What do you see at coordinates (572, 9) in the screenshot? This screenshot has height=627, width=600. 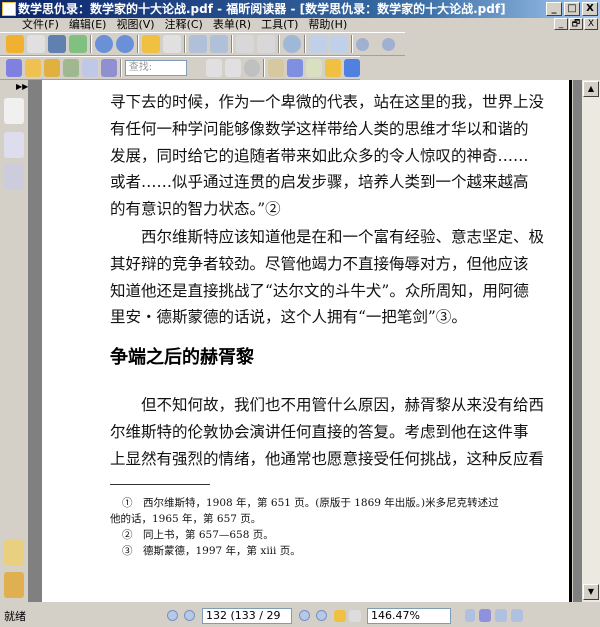 I see `maximize-button: □` at bounding box center [572, 9].